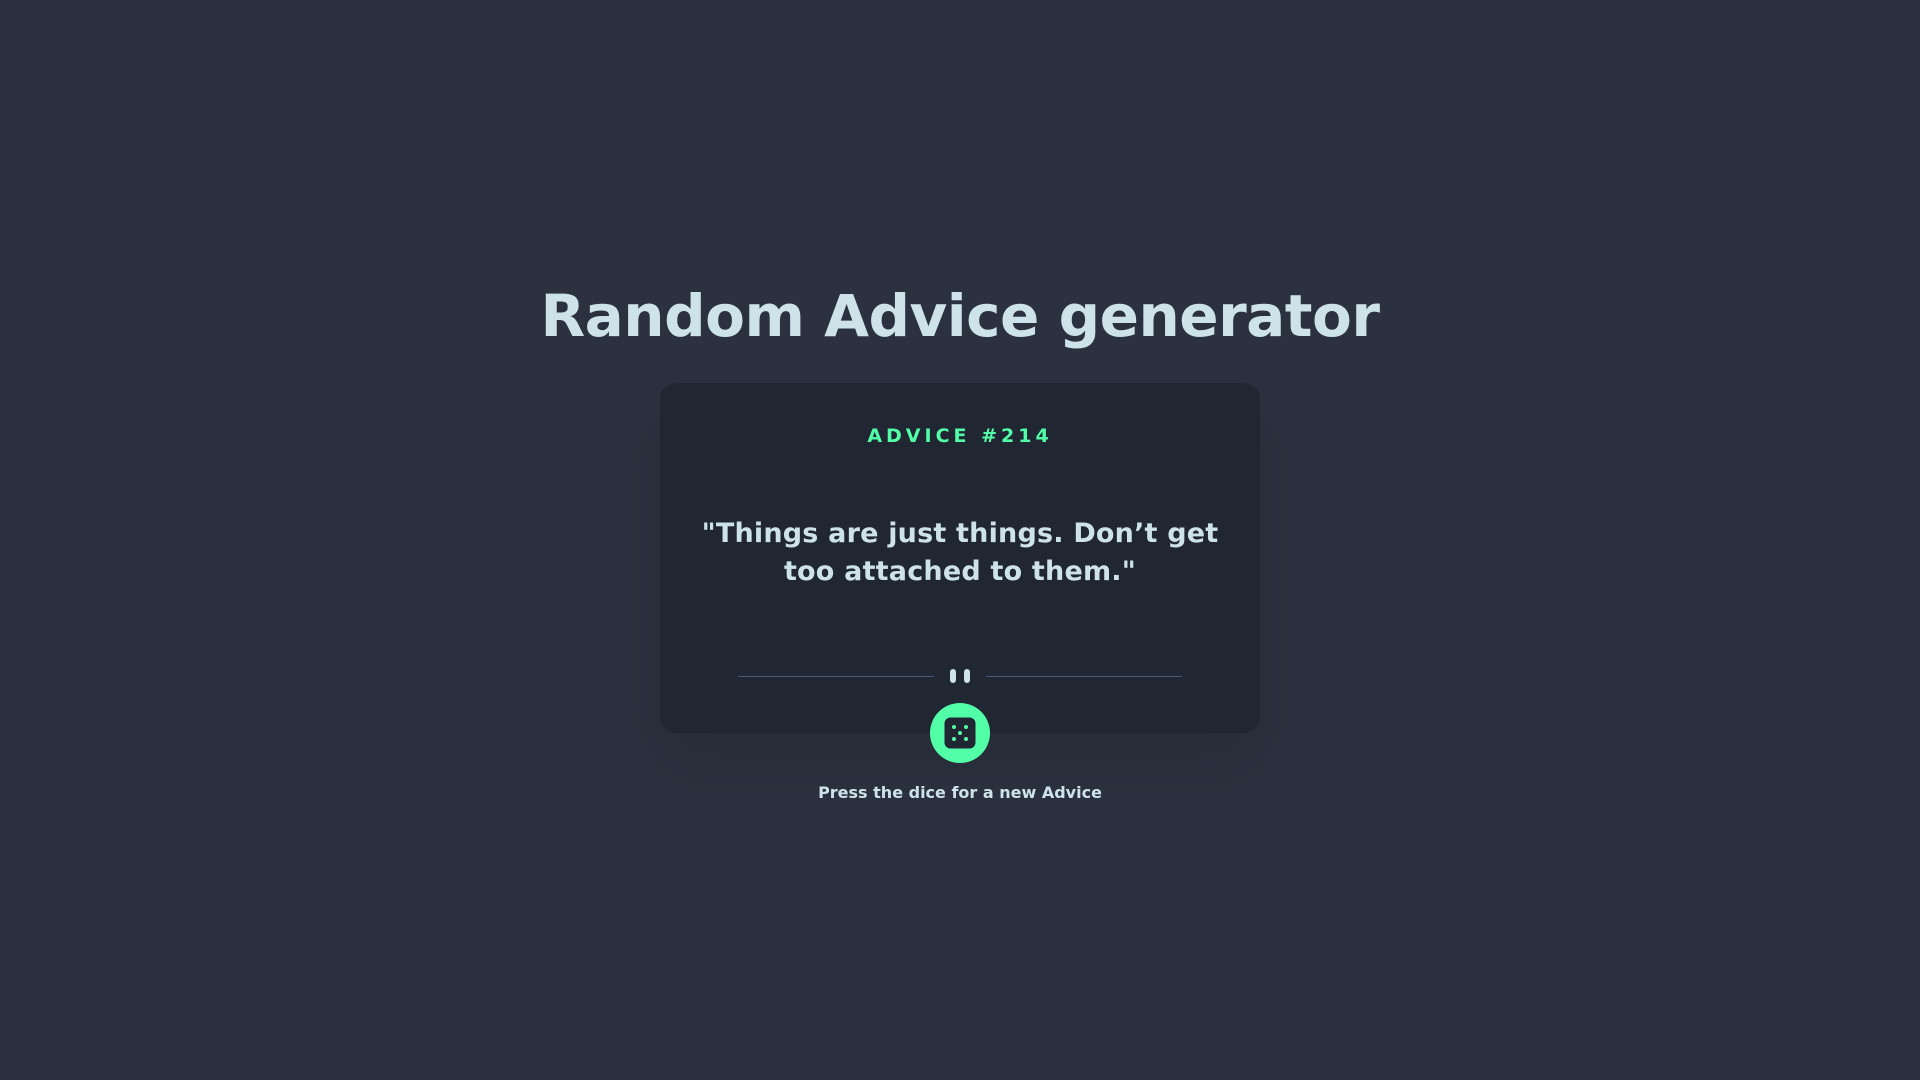  I want to click on divider, so click(960, 676).